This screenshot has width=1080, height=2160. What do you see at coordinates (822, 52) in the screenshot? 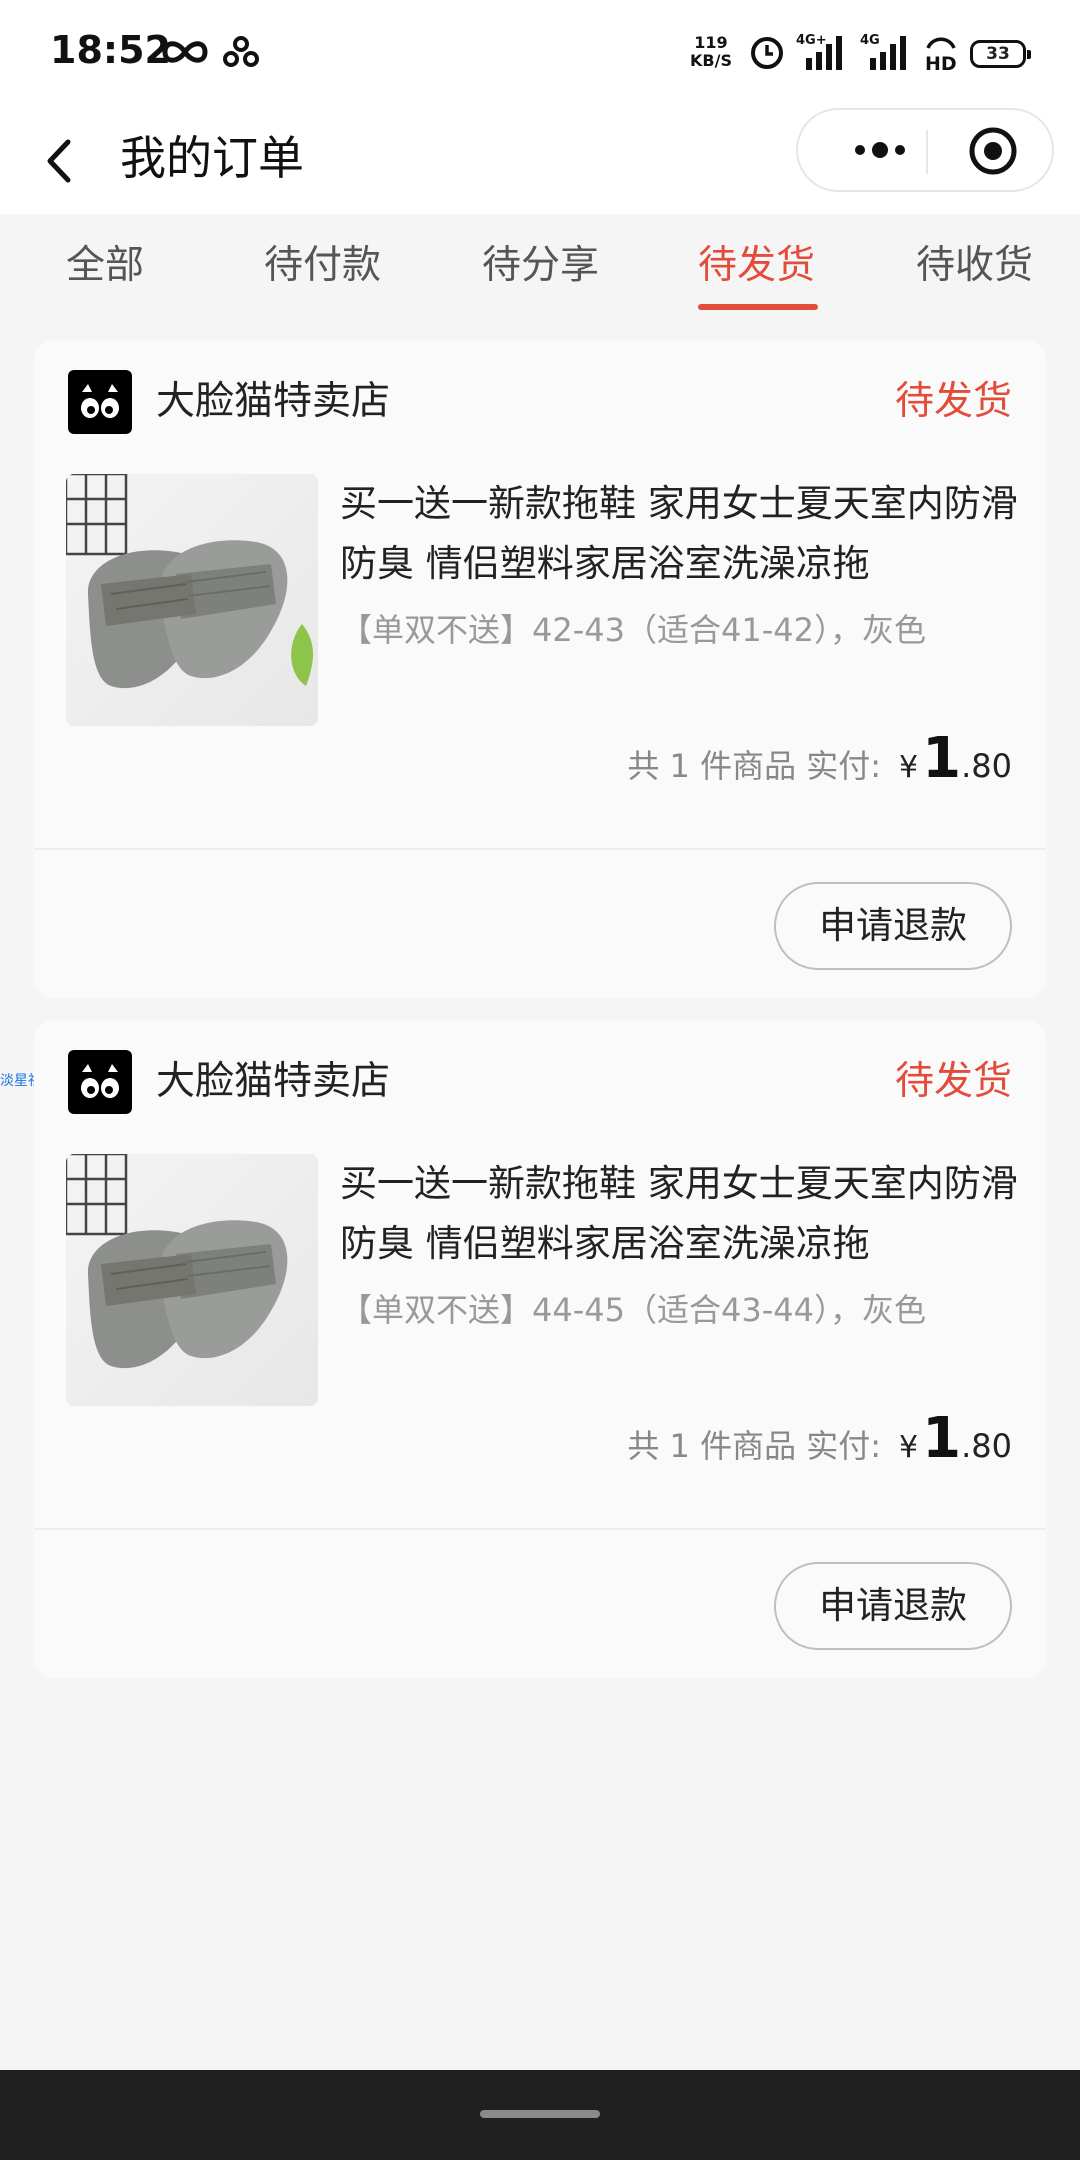
I see `signal-icon: 4G+` at bounding box center [822, 52].